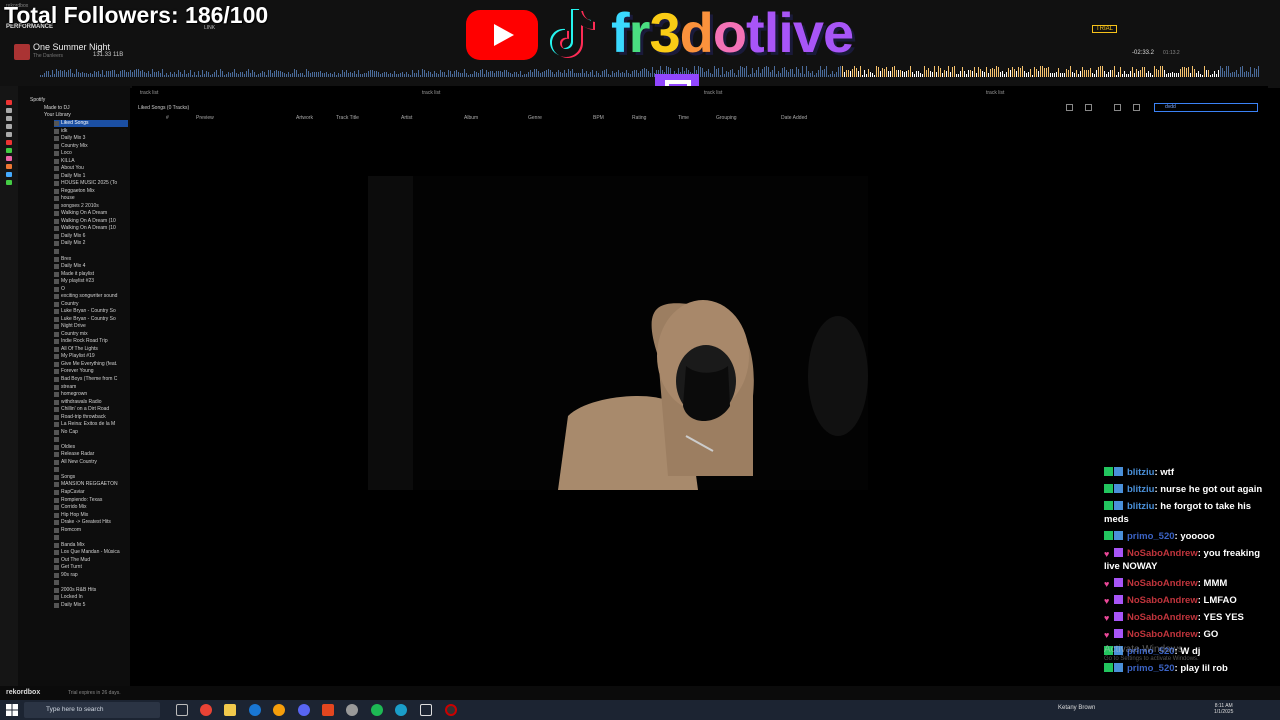  Describe the element at coordinates (91, 424) in the screenshot. I see `playlist-item: La Reina: Éxitos de la M` at that location.